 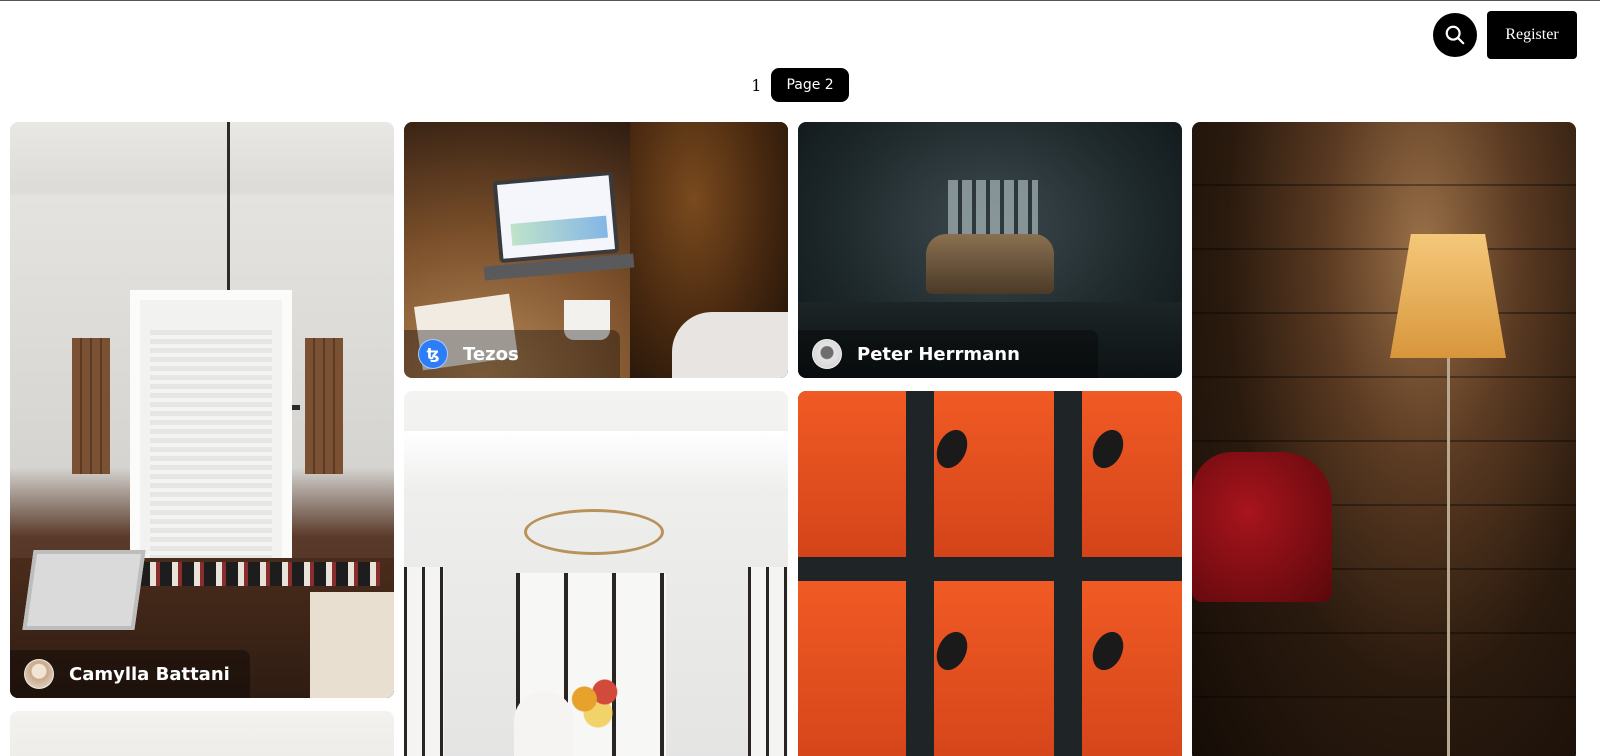 What do you see at coordinates (800, 0) in the screenshot?
I see `top-border` at bounding box center [800, 0].